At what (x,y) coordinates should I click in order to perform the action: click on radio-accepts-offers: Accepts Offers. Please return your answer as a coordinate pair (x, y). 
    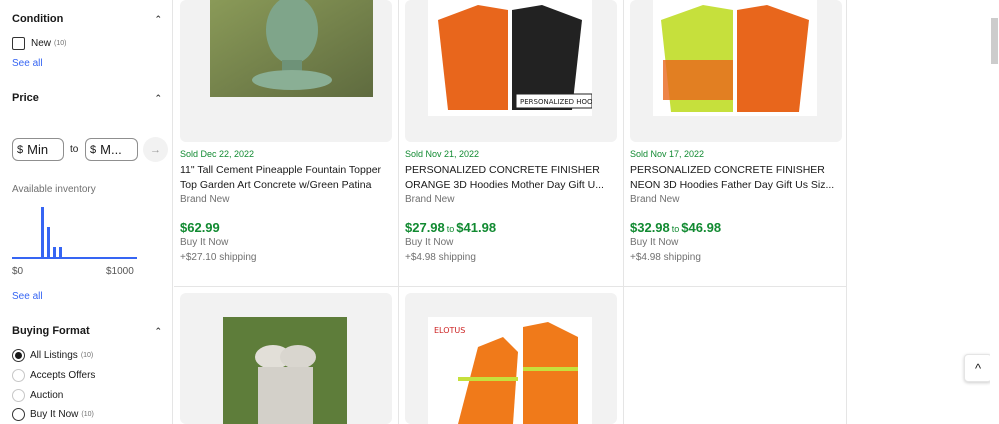
    Looking at the image, I should click on (53, 375).